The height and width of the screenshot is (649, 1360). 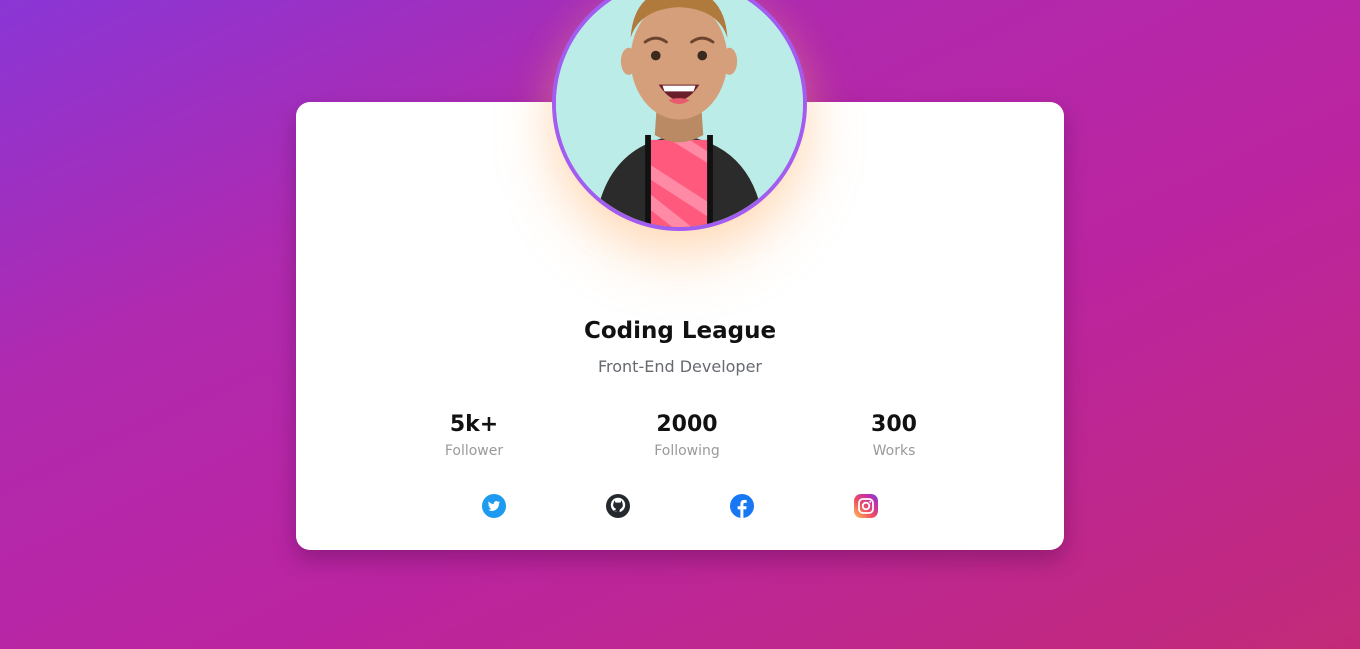 I want to click on avatar, so click(x=679, y=115).